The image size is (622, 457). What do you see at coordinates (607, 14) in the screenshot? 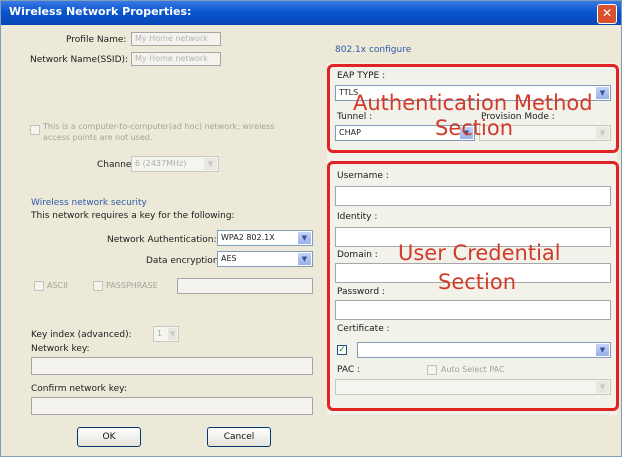
I see `close-icon: ✕` at bounding box center [607, 14].